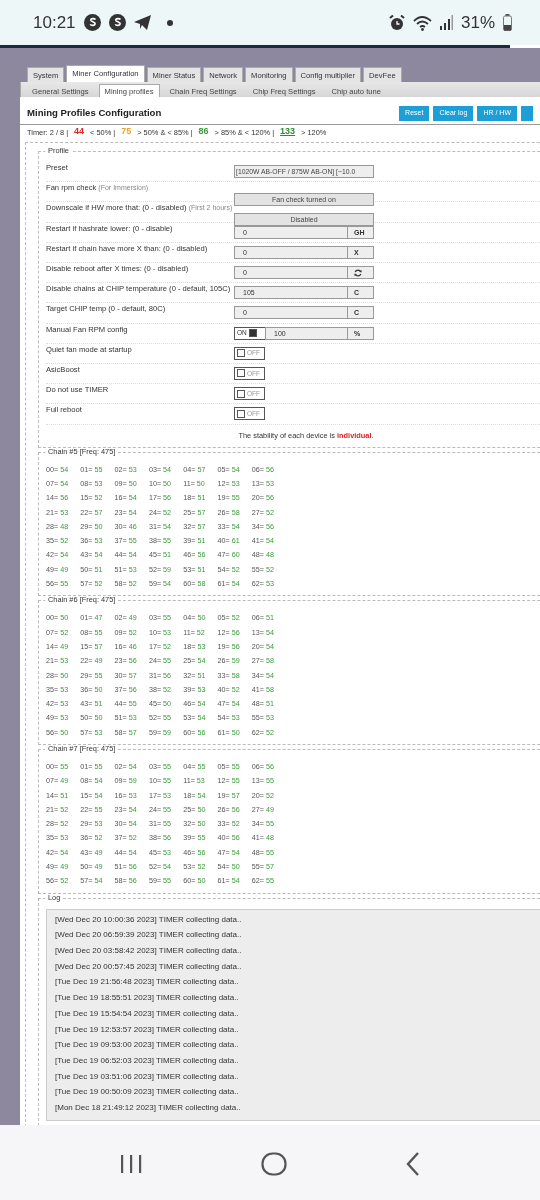 The width and height of the screenshot is (540, 1200). What do you see at coordinates (147, 1061) in the screenshot?
I see `log-line: [Tue Dec 19 06:52:03 2023] TIMER collecting data..` at bounding box center [147, 1061].